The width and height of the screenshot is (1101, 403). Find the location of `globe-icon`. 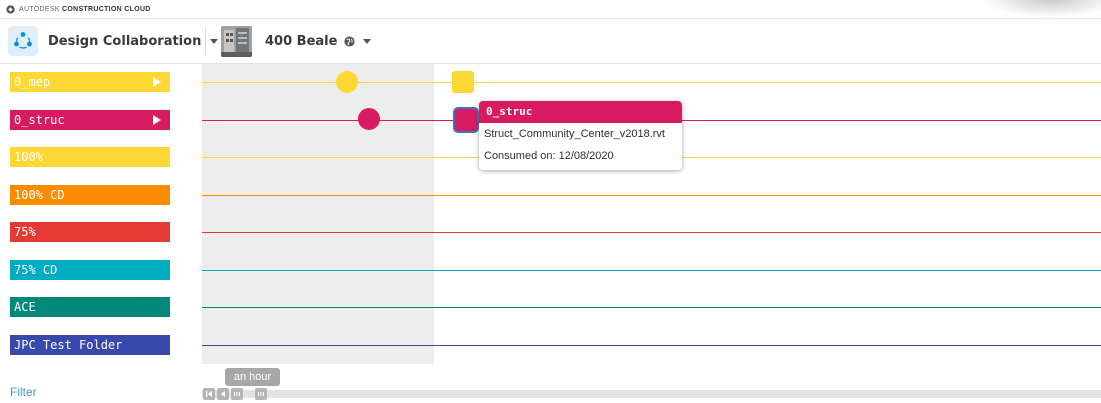

globe-icon is located at coordinates (349, 41).